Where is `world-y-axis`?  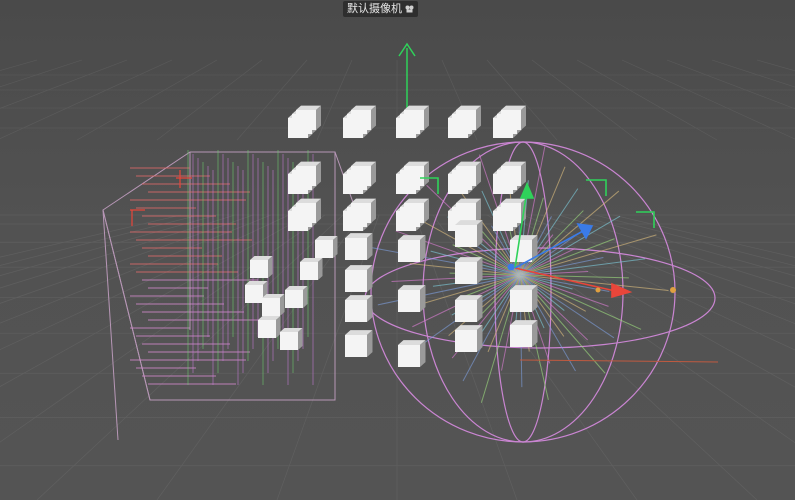 world-y-axis is located at coordinates (407, 77).